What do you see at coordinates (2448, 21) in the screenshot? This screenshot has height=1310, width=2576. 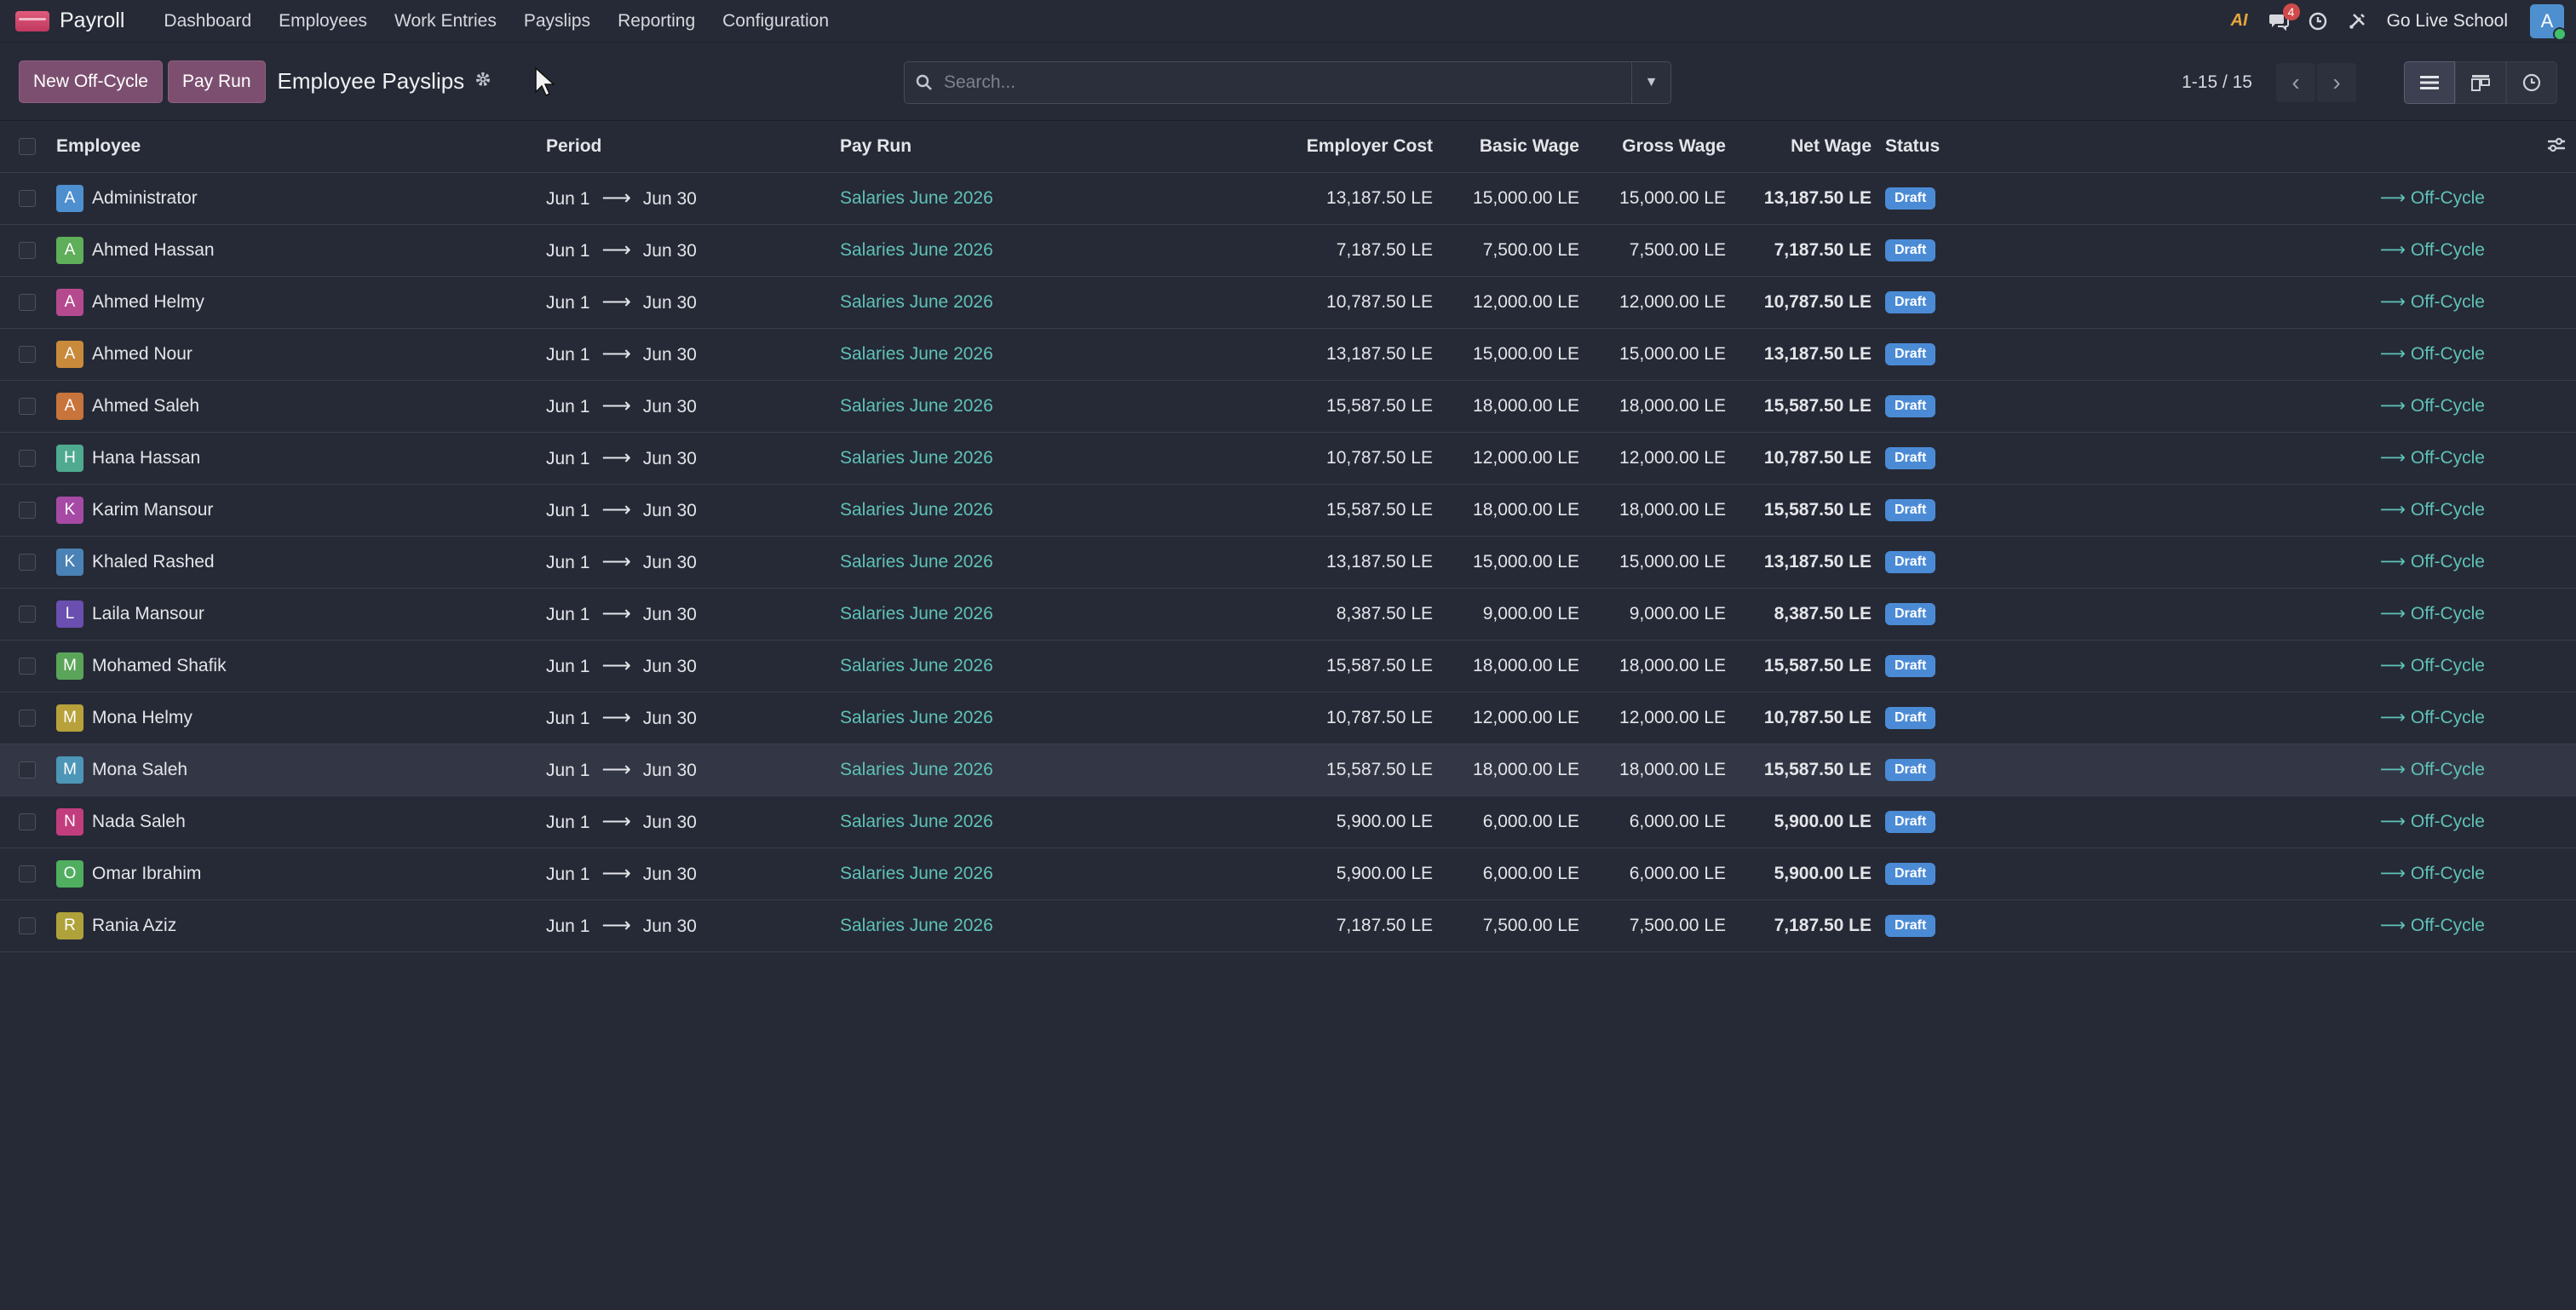 I see `company-switcher: Go Live School` at bounding box center [2448, 21].